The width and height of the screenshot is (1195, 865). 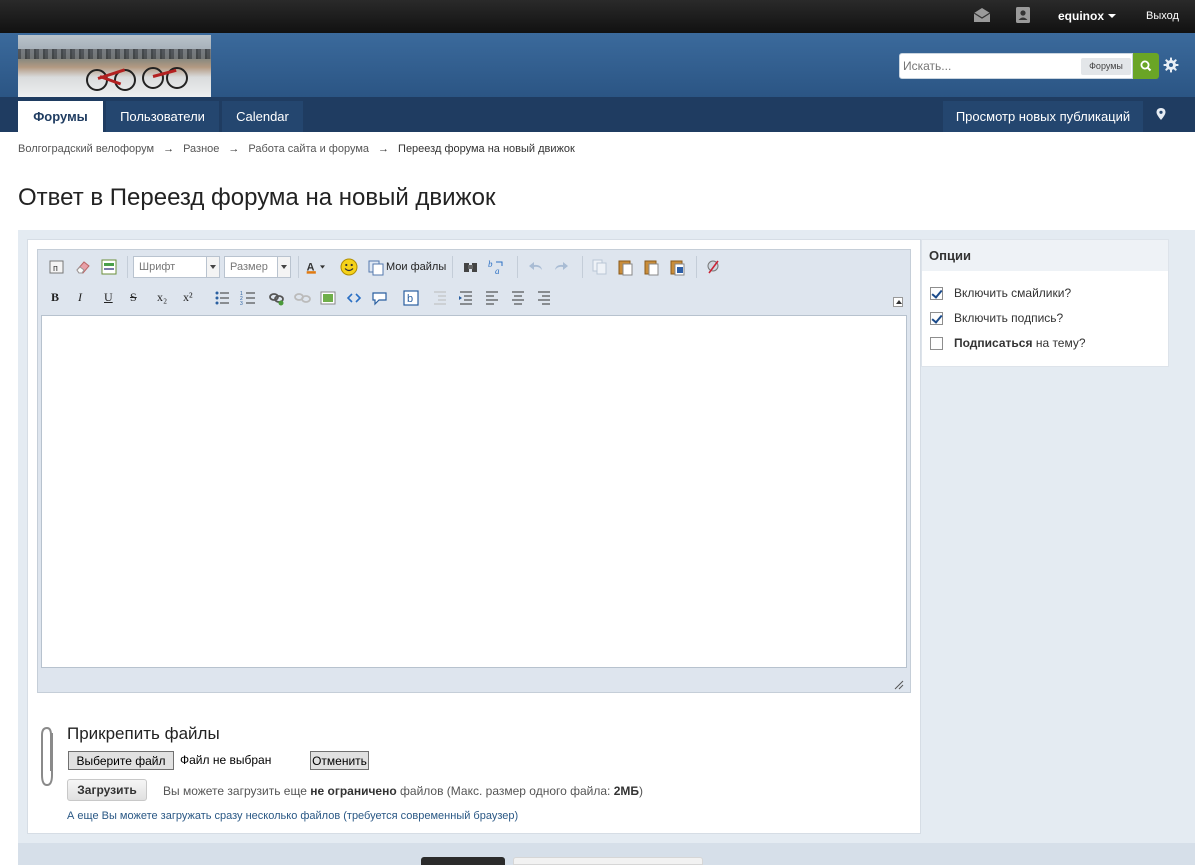 What do you see at coordinates (60, 116) in the screenshot?
I see `tab-forums: Форумы` at bounding box center [60, 116].